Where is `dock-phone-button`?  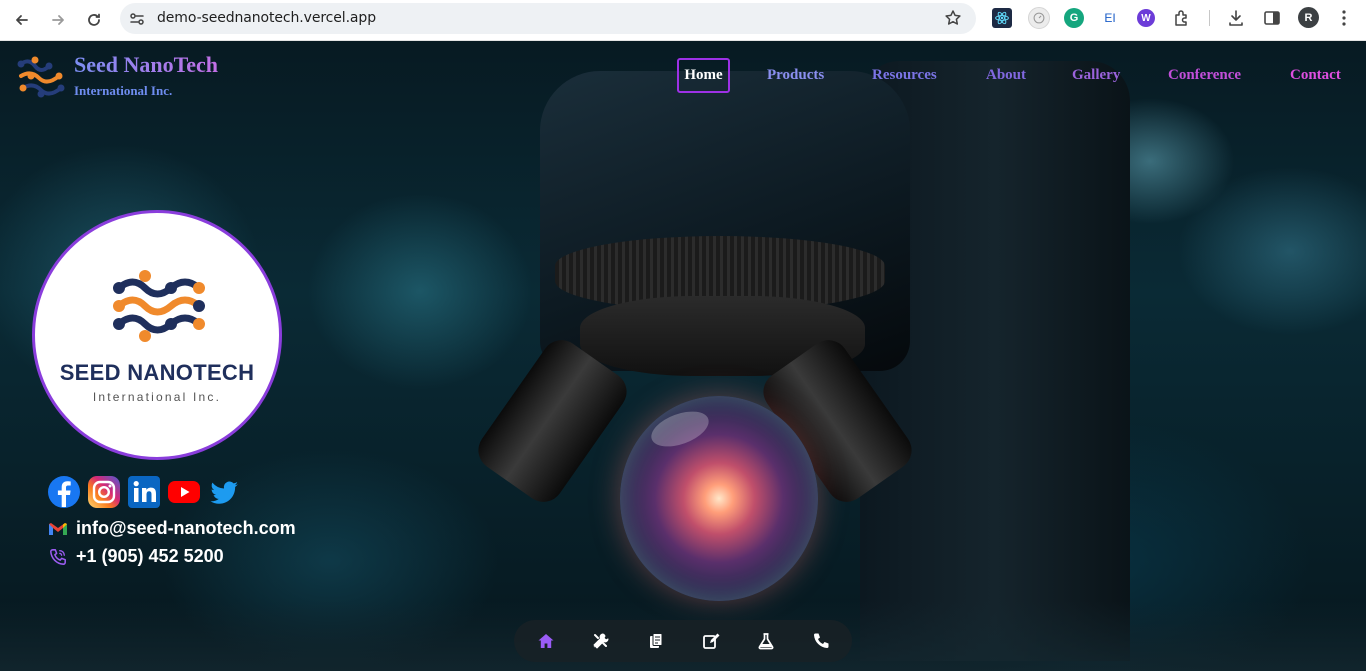
dock-phone-button is located at coordinates (821, 641).